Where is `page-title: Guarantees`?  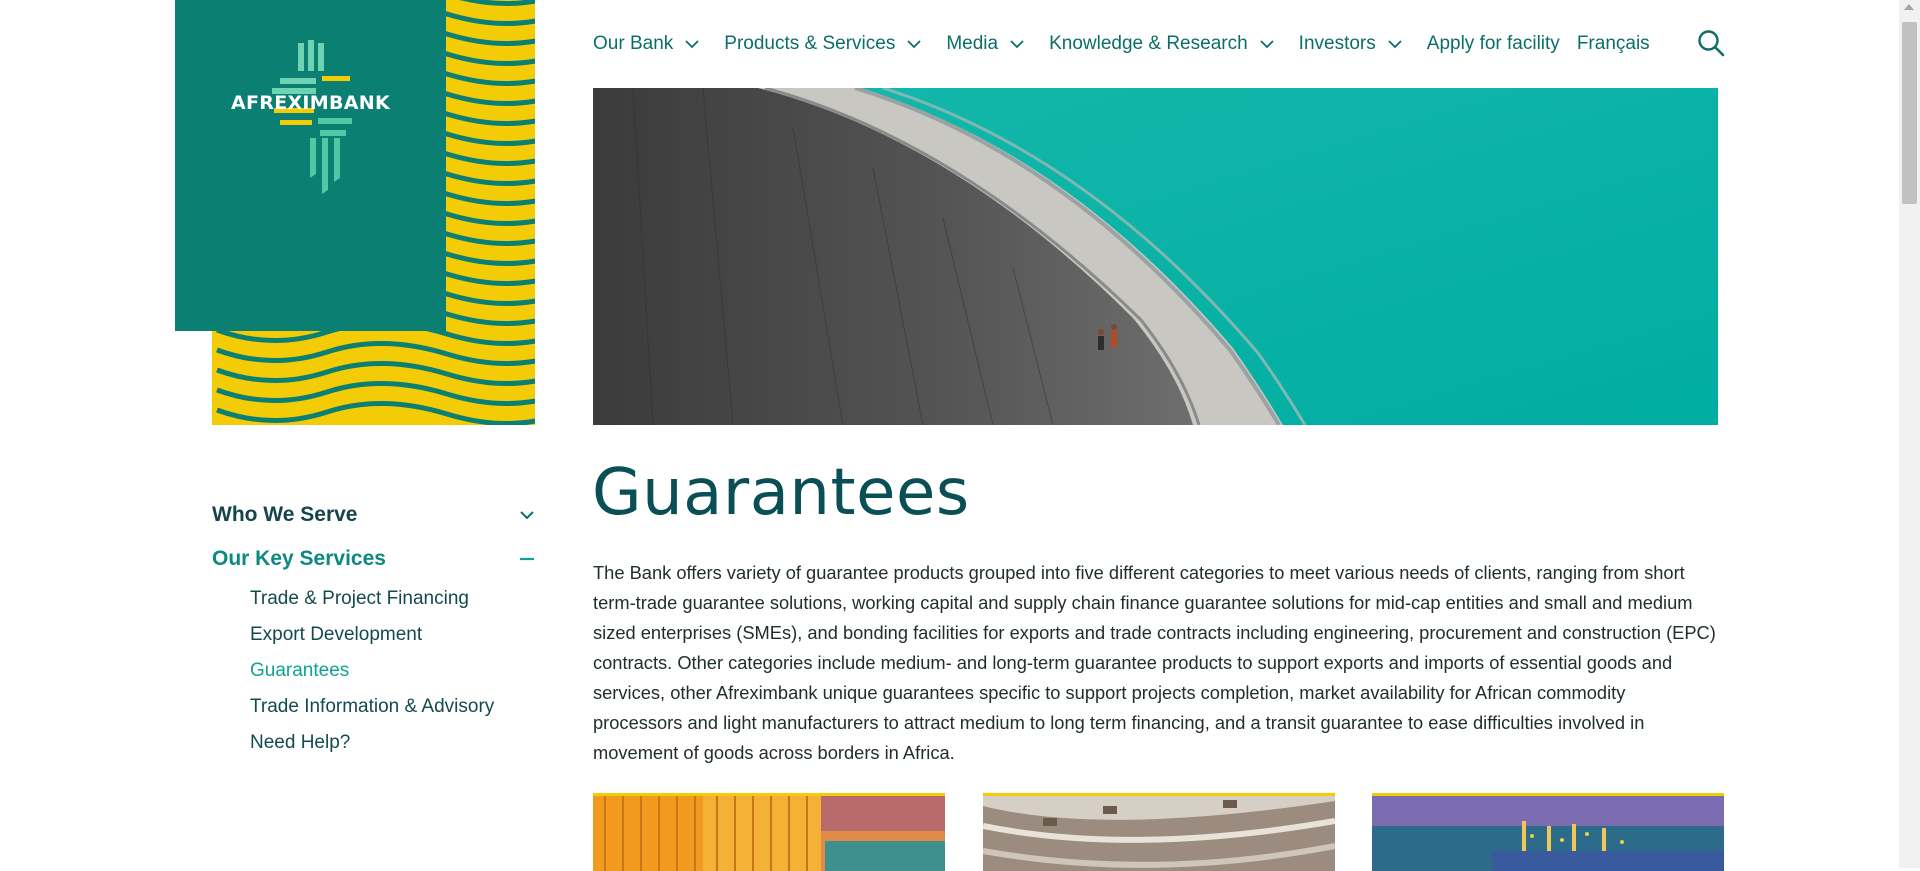
page-title: Guarantees is located at coordinates (781, 493).